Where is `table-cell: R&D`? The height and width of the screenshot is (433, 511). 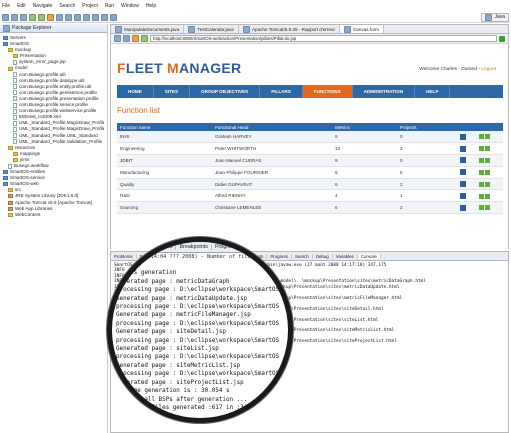 table-cell: R&D is located at coordinates (164, 196).